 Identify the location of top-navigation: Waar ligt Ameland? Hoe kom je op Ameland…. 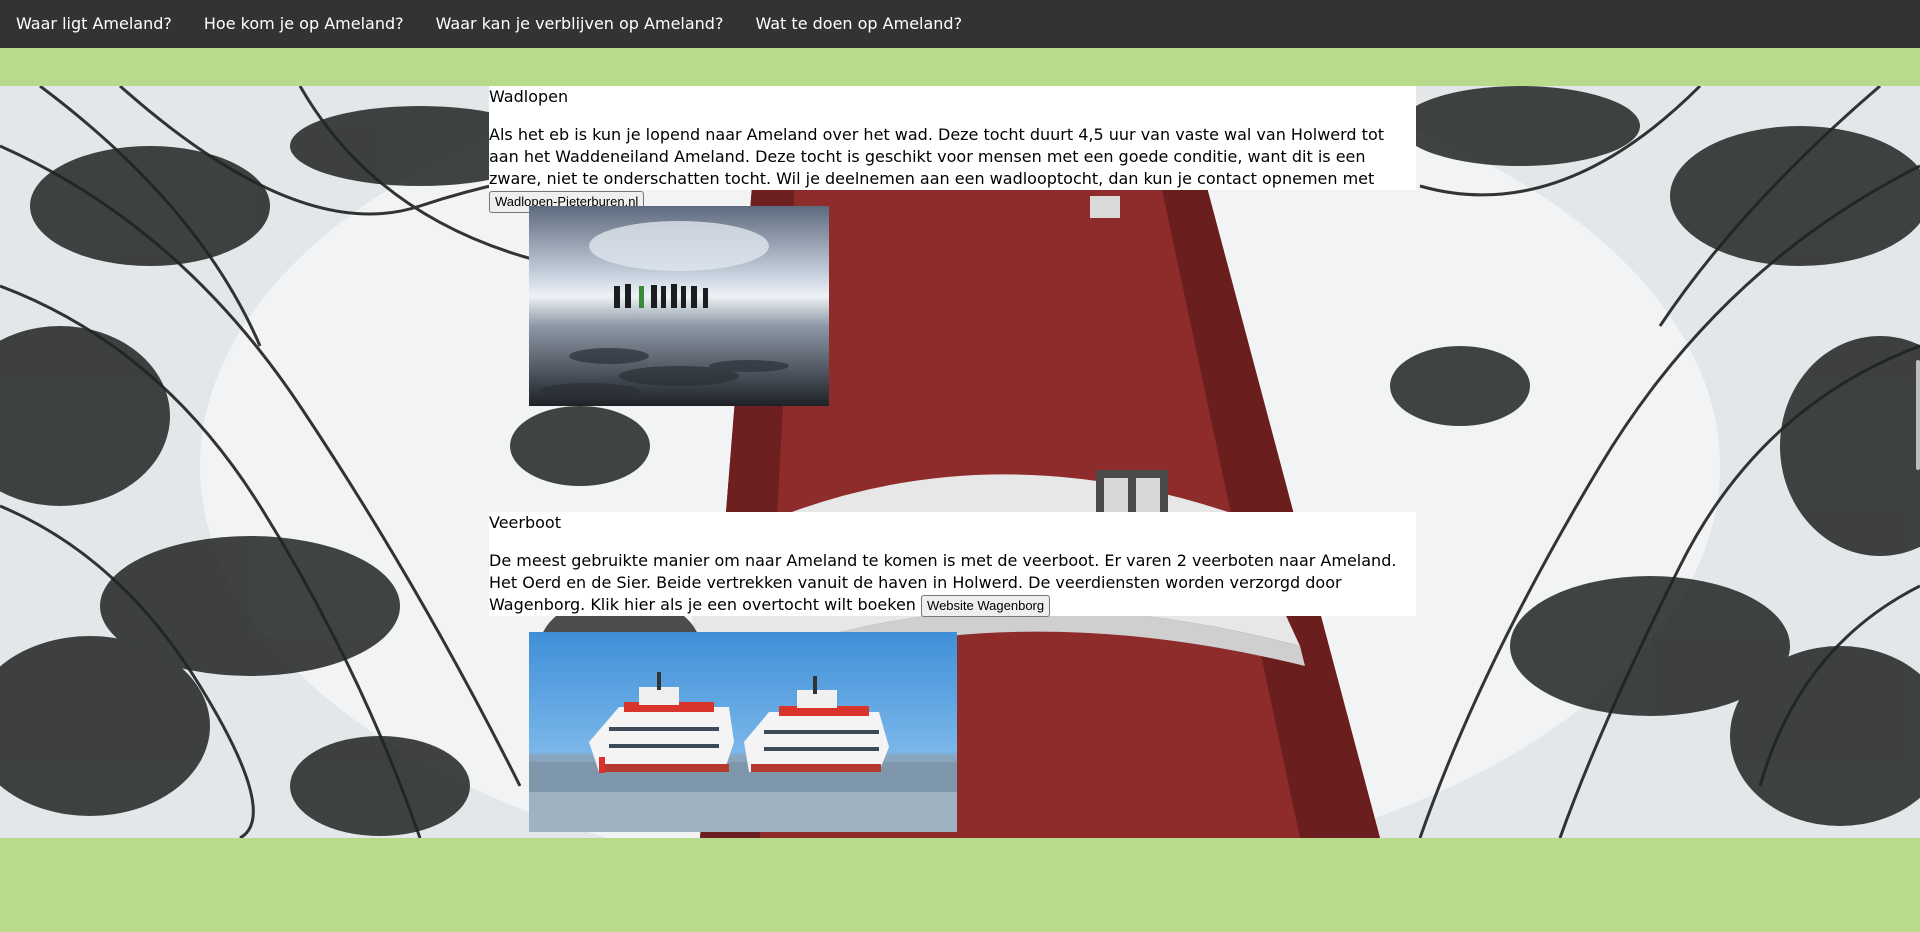
(960, 24).